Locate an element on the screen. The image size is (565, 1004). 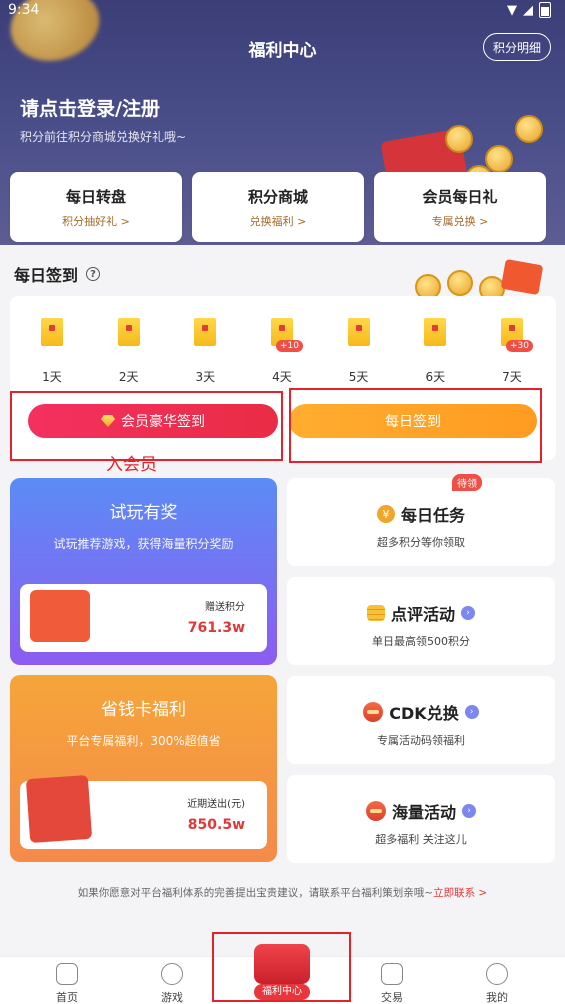
stat-value: 761.3w is located at coordinates (216, 628).